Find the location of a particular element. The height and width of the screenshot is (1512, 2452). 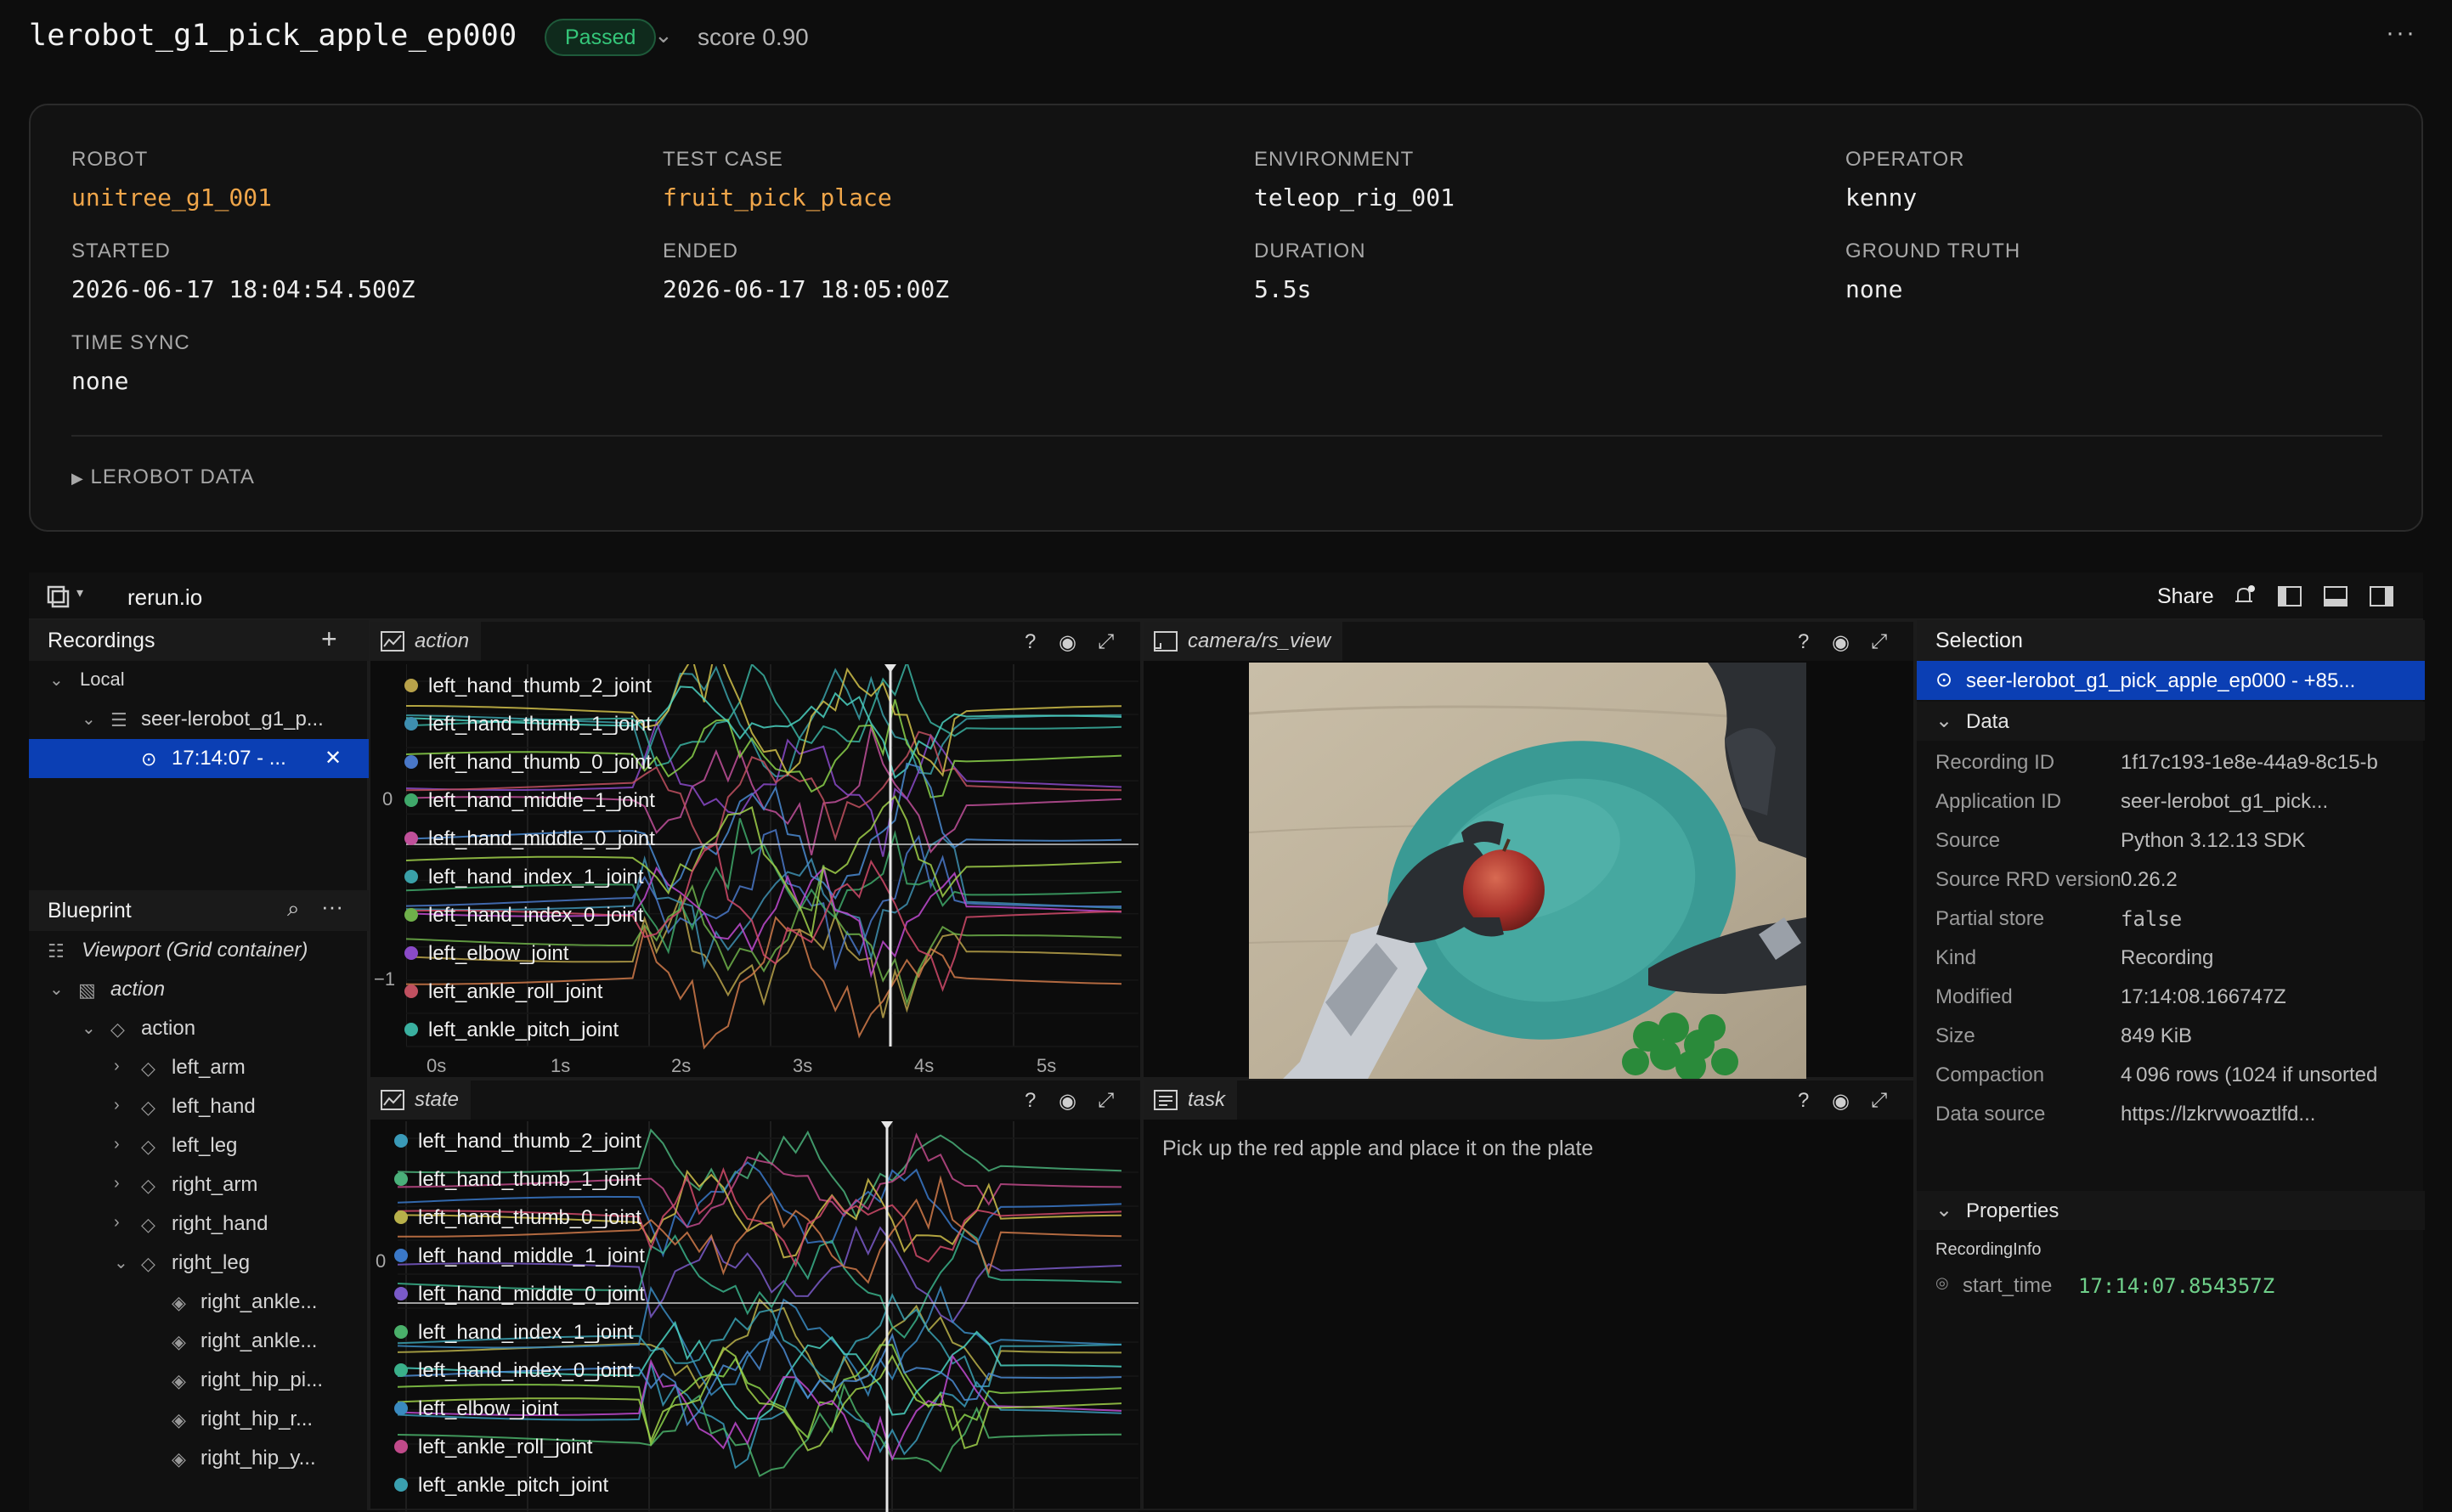

lerobot-data-toggle: ▶ LEROBOT DATA is located at coordinates (163, 477).